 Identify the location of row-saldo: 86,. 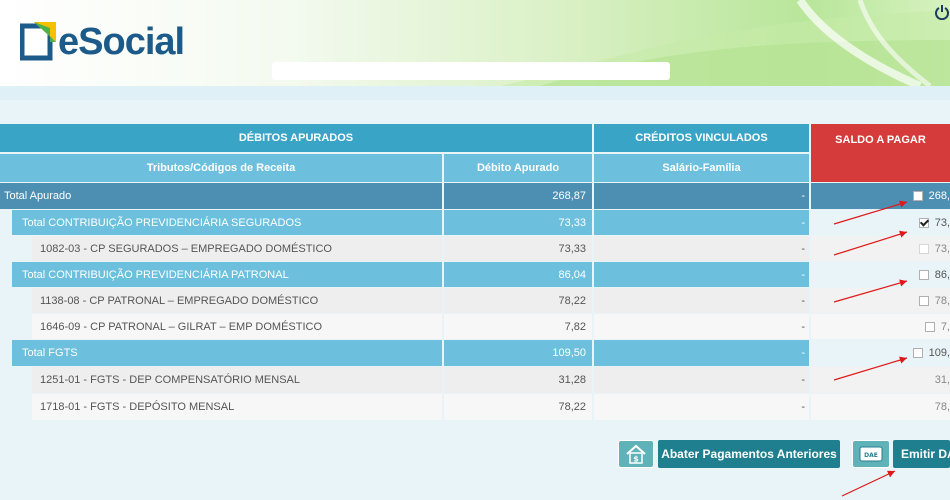
(880, 274).